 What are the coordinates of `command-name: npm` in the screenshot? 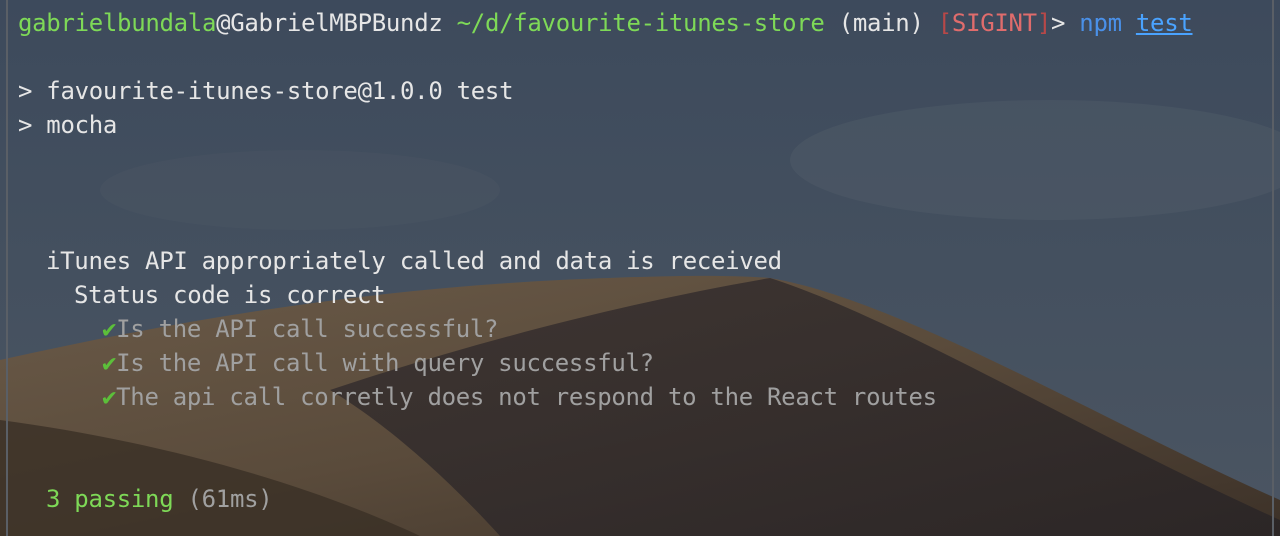 It's located at (1100, 23).